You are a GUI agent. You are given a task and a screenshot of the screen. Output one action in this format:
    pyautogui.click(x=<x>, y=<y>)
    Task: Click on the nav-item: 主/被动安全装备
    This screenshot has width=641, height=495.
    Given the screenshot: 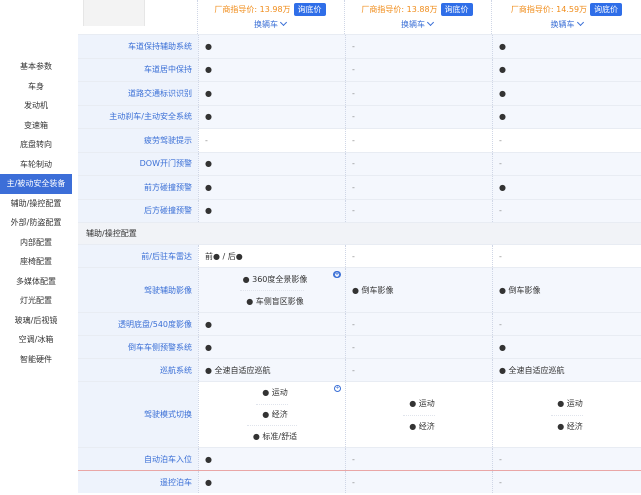 What is the action you would take?
    pyautogui.click(x=36, y=184)
    